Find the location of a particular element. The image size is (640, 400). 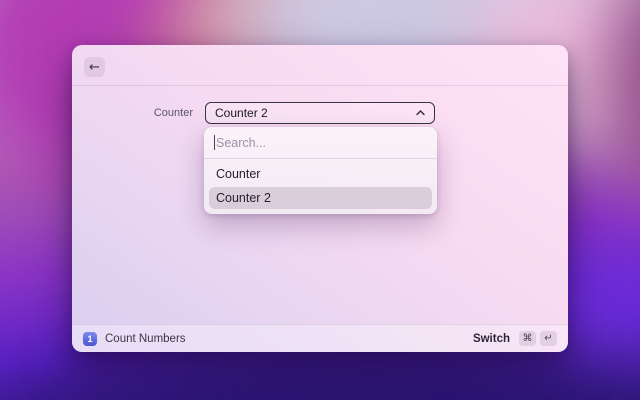

back-arrow-icon: ← is located at coordinates (94, 67).